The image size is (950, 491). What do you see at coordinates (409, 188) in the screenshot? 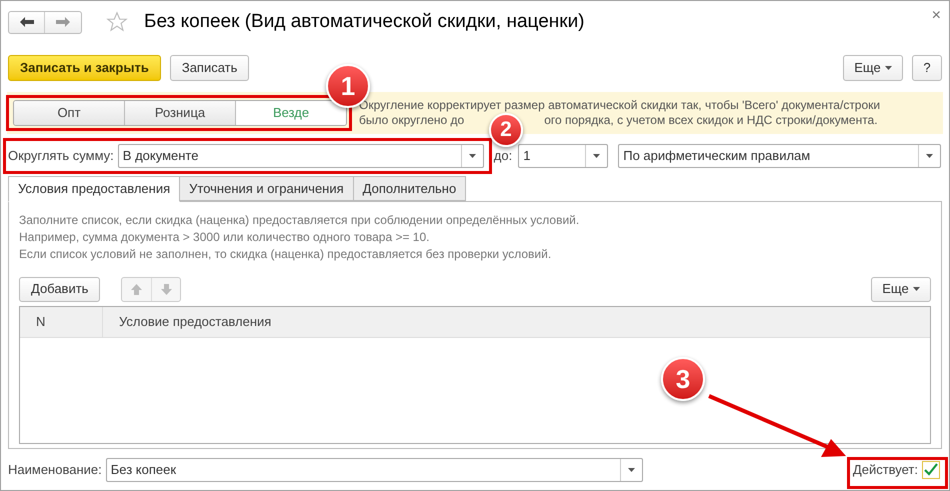
I see `tab: Дополнительно` at bounding box center [409, 188].